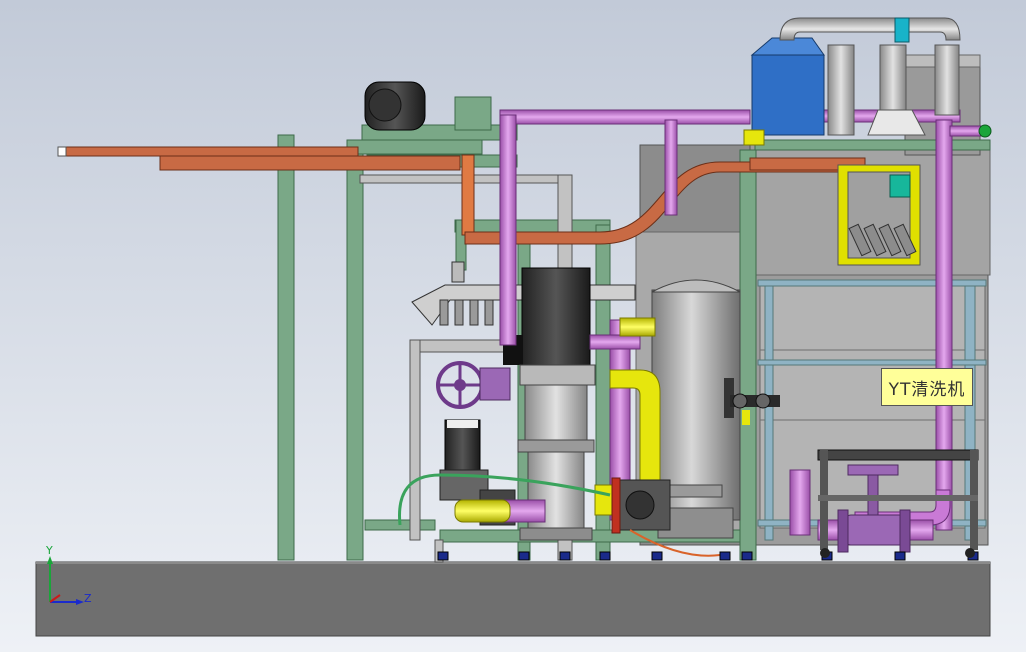 This screenshot has height=656, width=1026. I want to click on spray-manifold-right, so click(879, 215).